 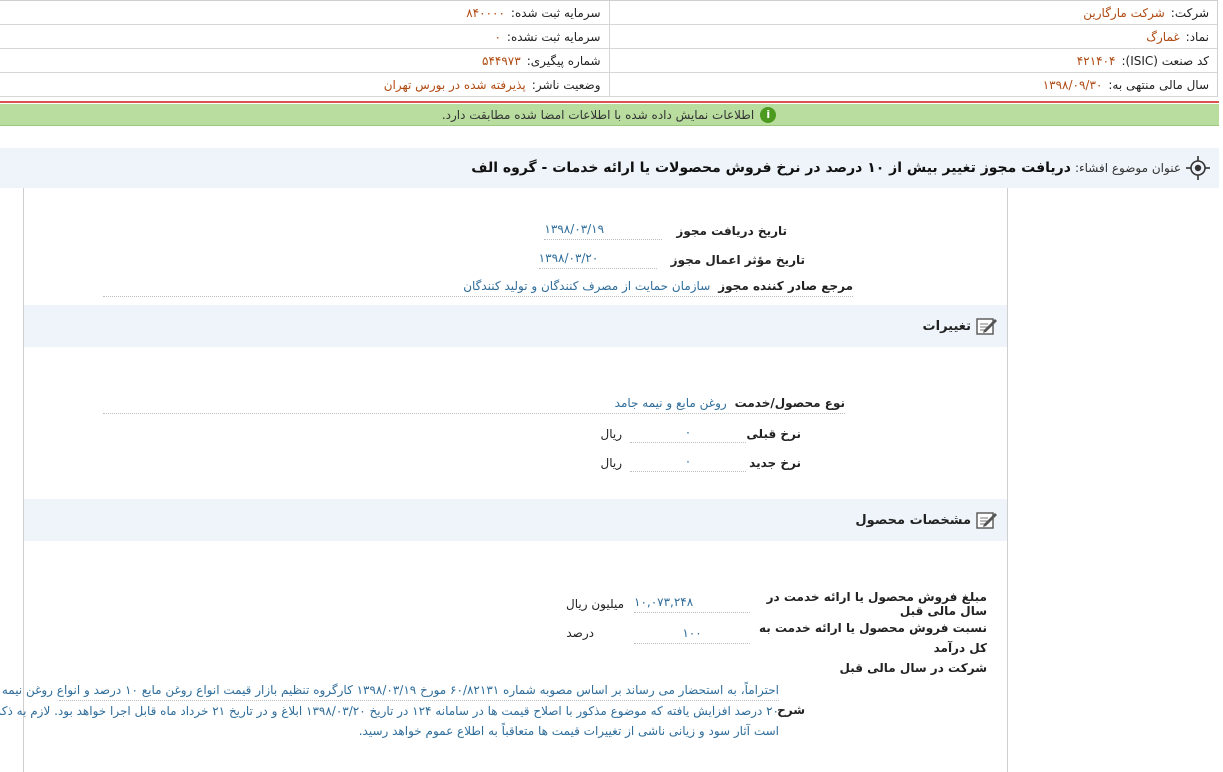 What do you see at coordinates (1198, 36) in the screenshot?
I see `symbol-label: نماد:` at bounding box center [1198, 36].